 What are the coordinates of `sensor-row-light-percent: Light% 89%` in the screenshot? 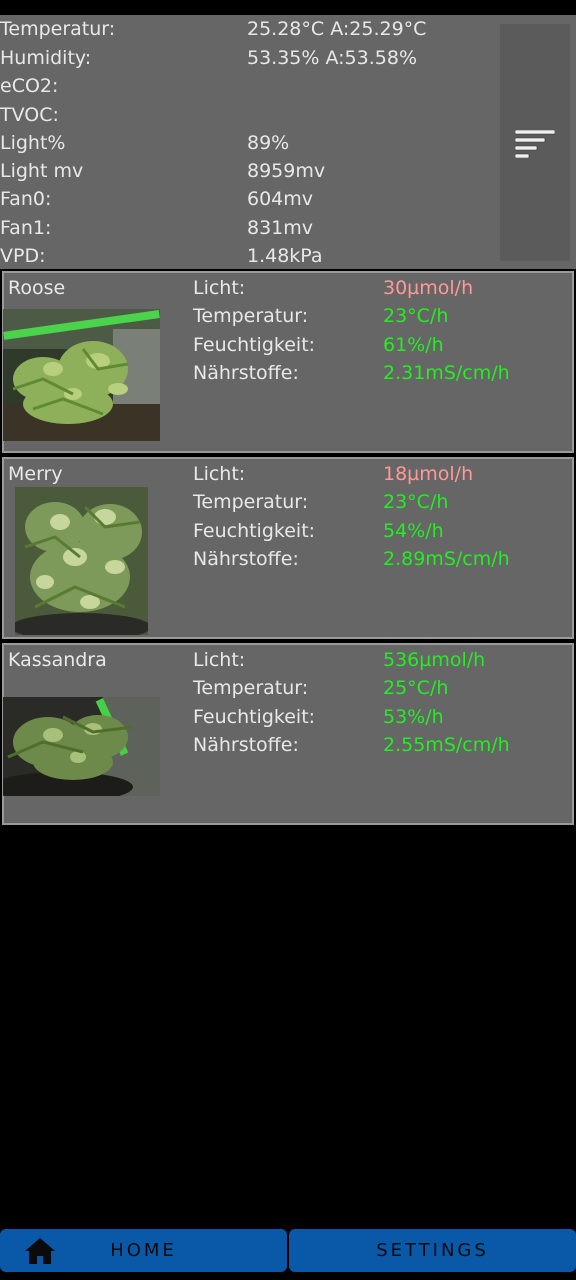 It's located at (250, 143).